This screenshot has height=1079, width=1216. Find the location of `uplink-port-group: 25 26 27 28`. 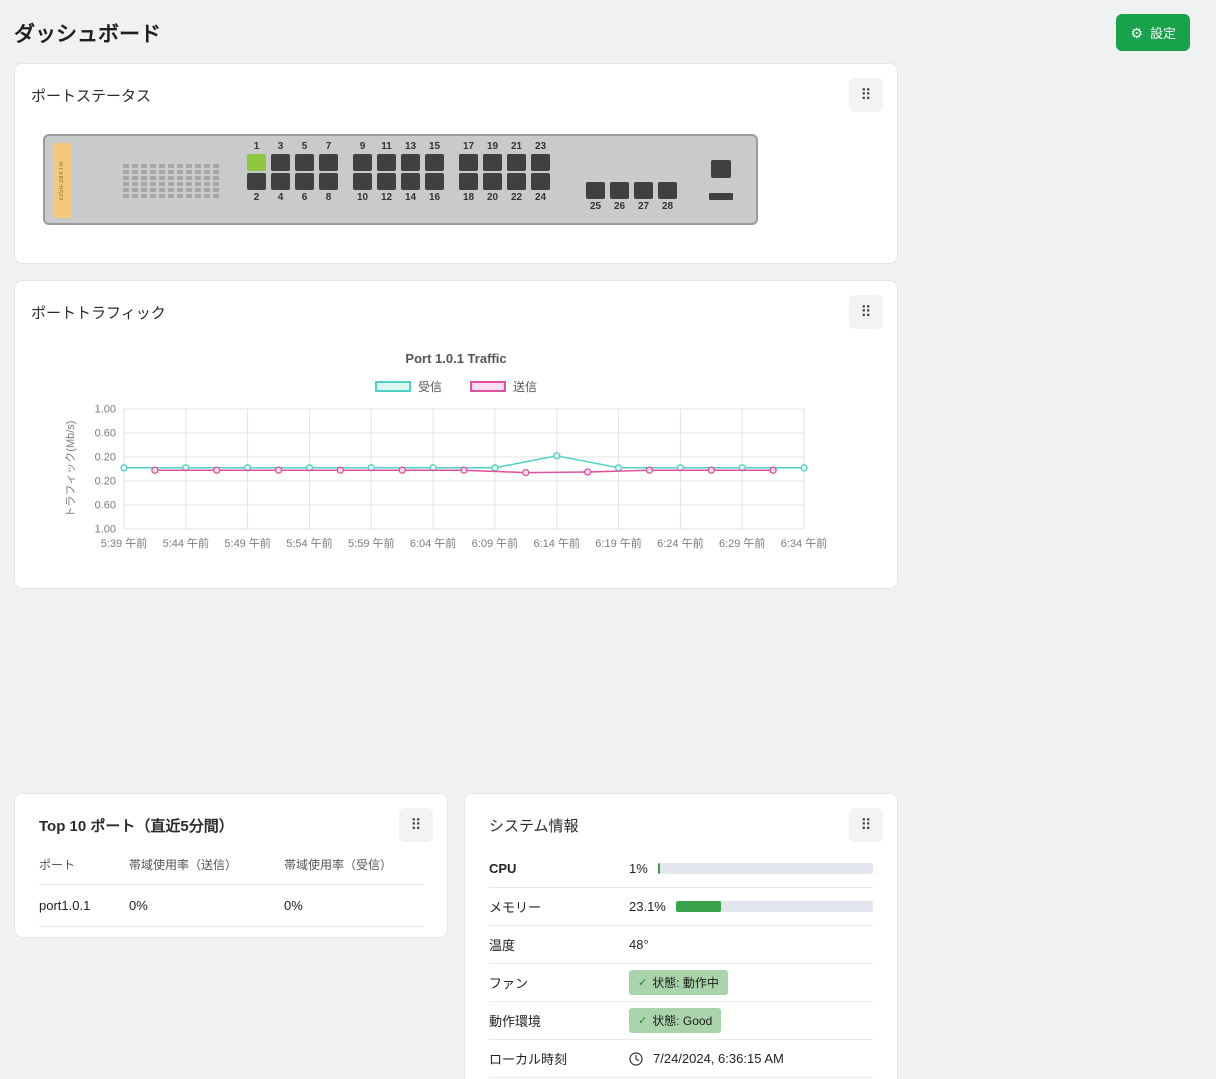

uplink-port-group: 25 26 27 28 is located at coordinates (631, 197).